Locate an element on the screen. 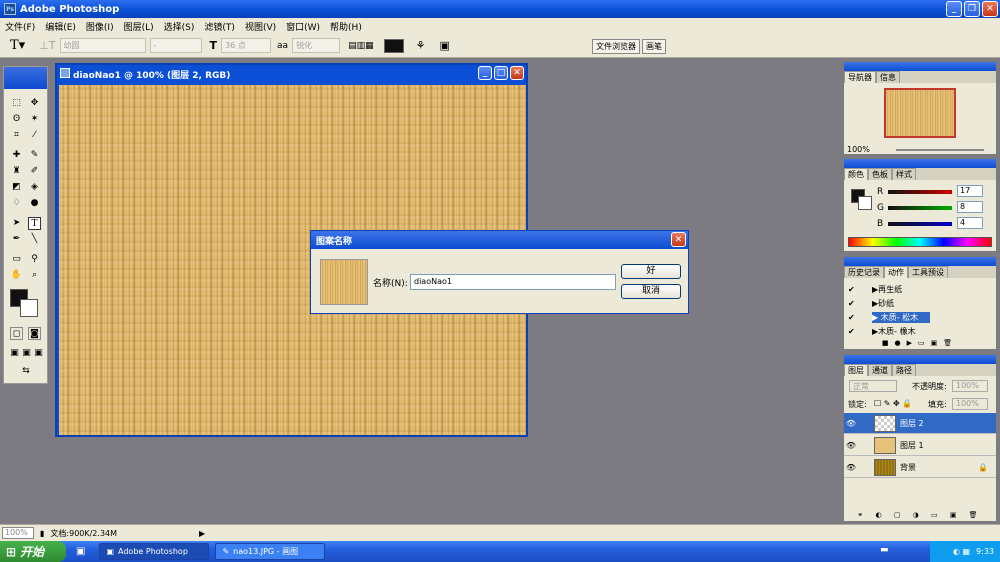  close-button: ✕ is located at coordinates (990, 9).